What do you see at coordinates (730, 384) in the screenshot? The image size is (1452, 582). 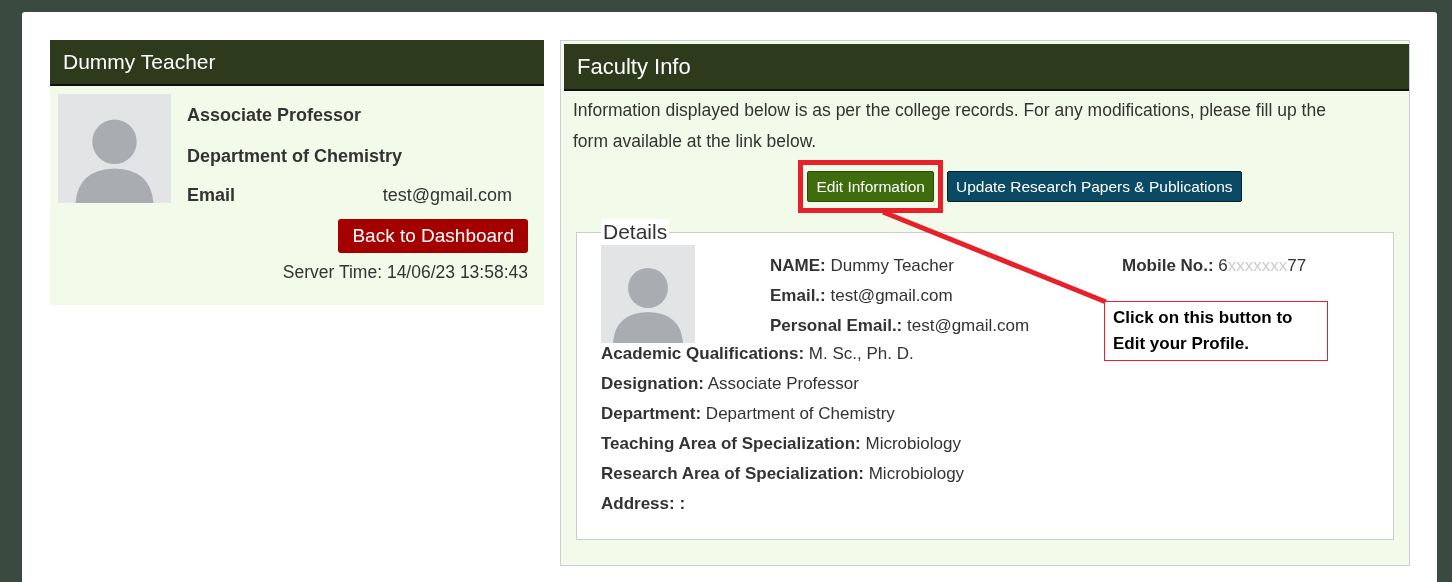 I see `field-text: Designation: Associate Professor` at bounding box center [730, 384].